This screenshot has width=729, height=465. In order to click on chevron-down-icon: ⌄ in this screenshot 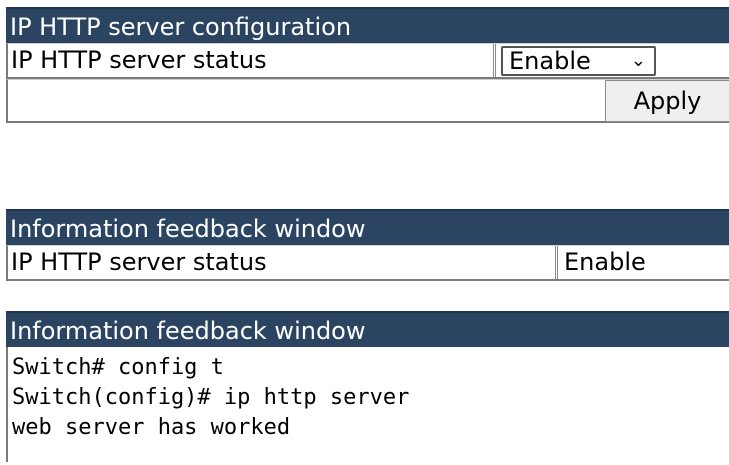, I will do `click(638, 60)`.